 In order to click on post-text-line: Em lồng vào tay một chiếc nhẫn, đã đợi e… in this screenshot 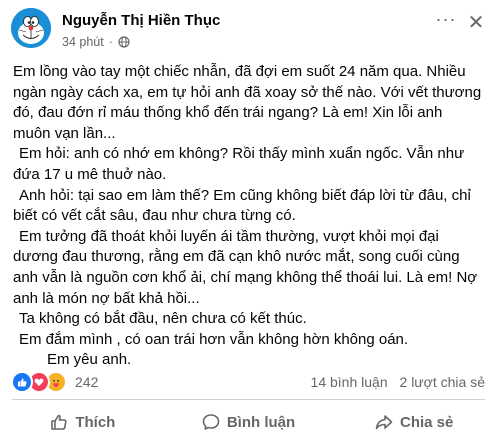, I will do `click(239, 71)`.